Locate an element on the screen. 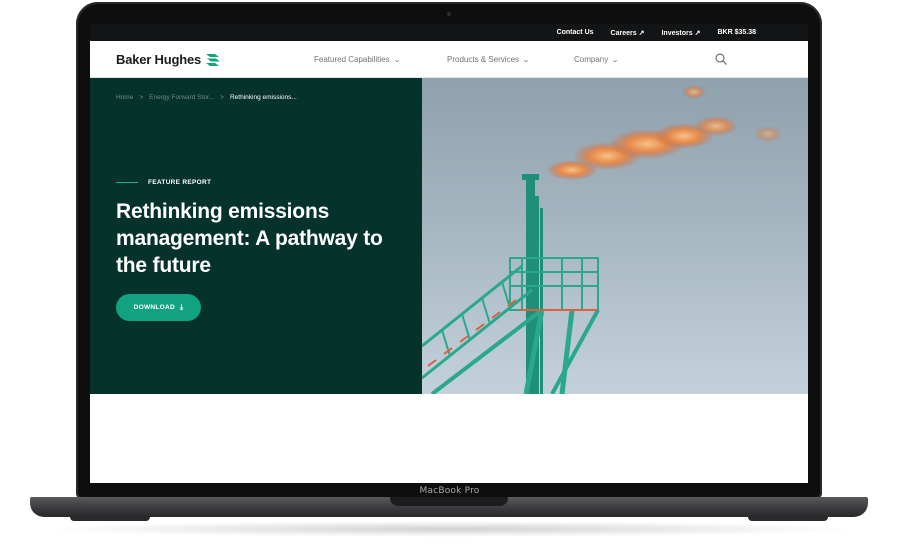  stock-ticker: BKR $35.38 is located at coordinates (736, 32).